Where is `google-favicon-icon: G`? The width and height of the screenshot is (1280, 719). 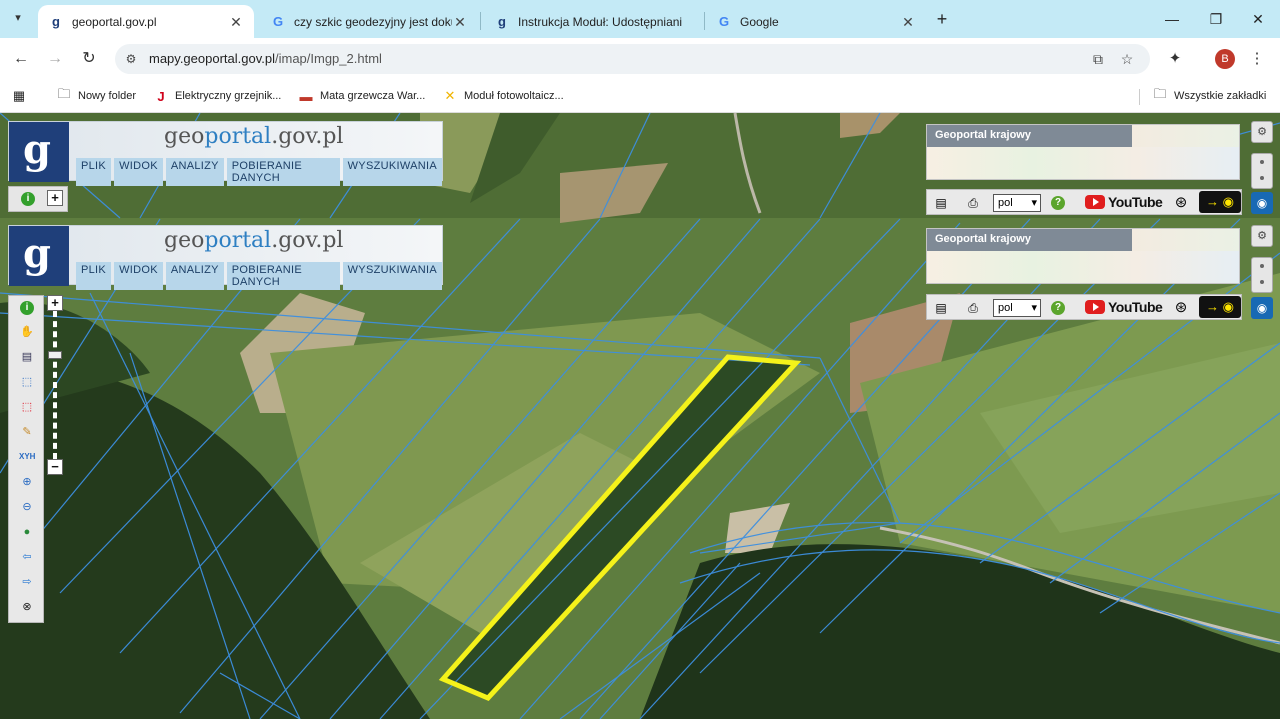
google-favicon-icon: G is located at coordinates (724, 21).